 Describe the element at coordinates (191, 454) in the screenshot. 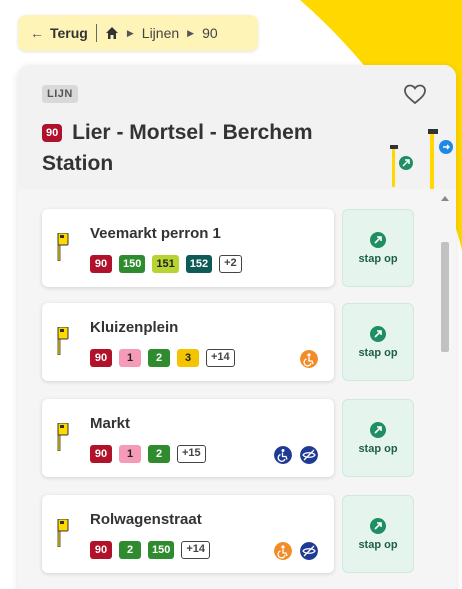

I see `more-lines-badge: +15` at that location.